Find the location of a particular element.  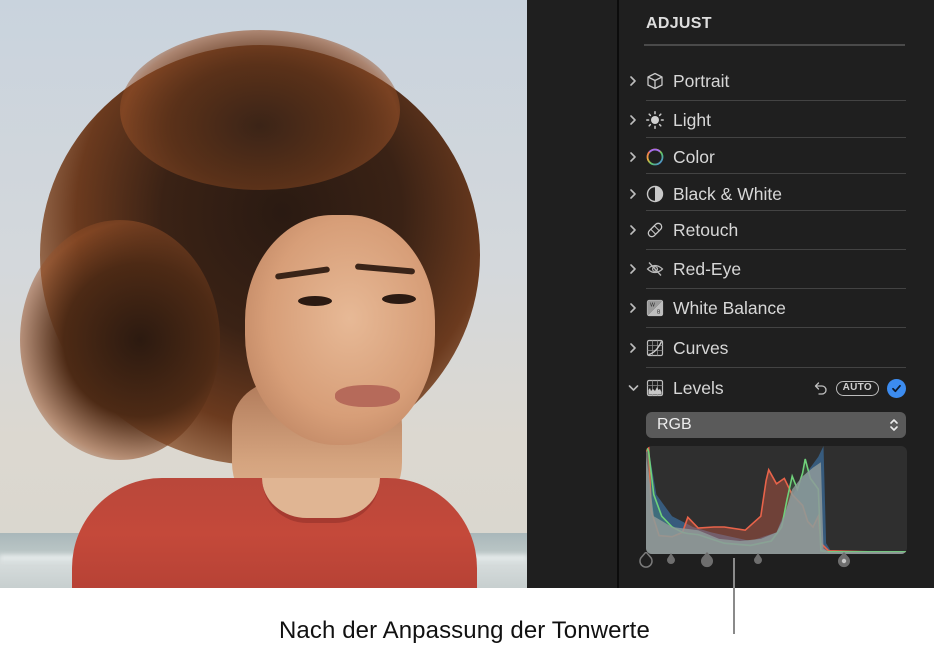

adjust-item-label: Black & White is located at coordinates (727, 193).